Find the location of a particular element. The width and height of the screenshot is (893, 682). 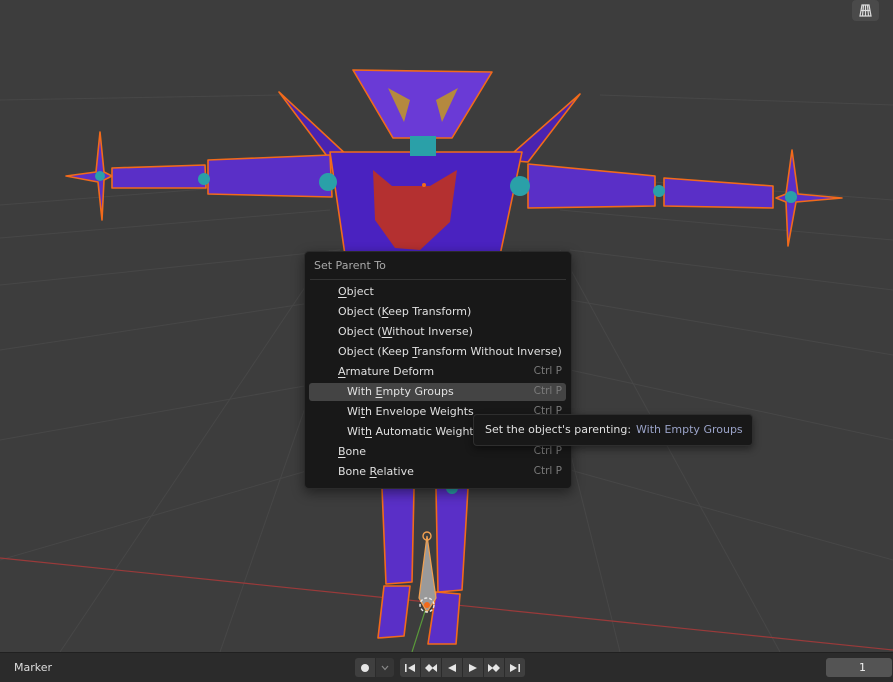

play-icon is located at coordinates (473, 667).